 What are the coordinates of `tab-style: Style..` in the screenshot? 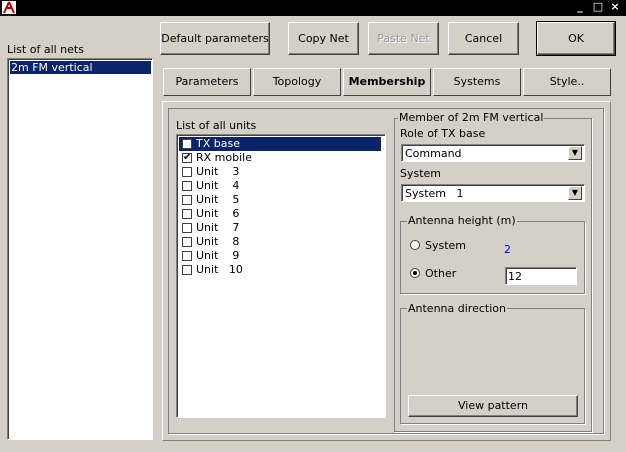 It's located at (567, 82).